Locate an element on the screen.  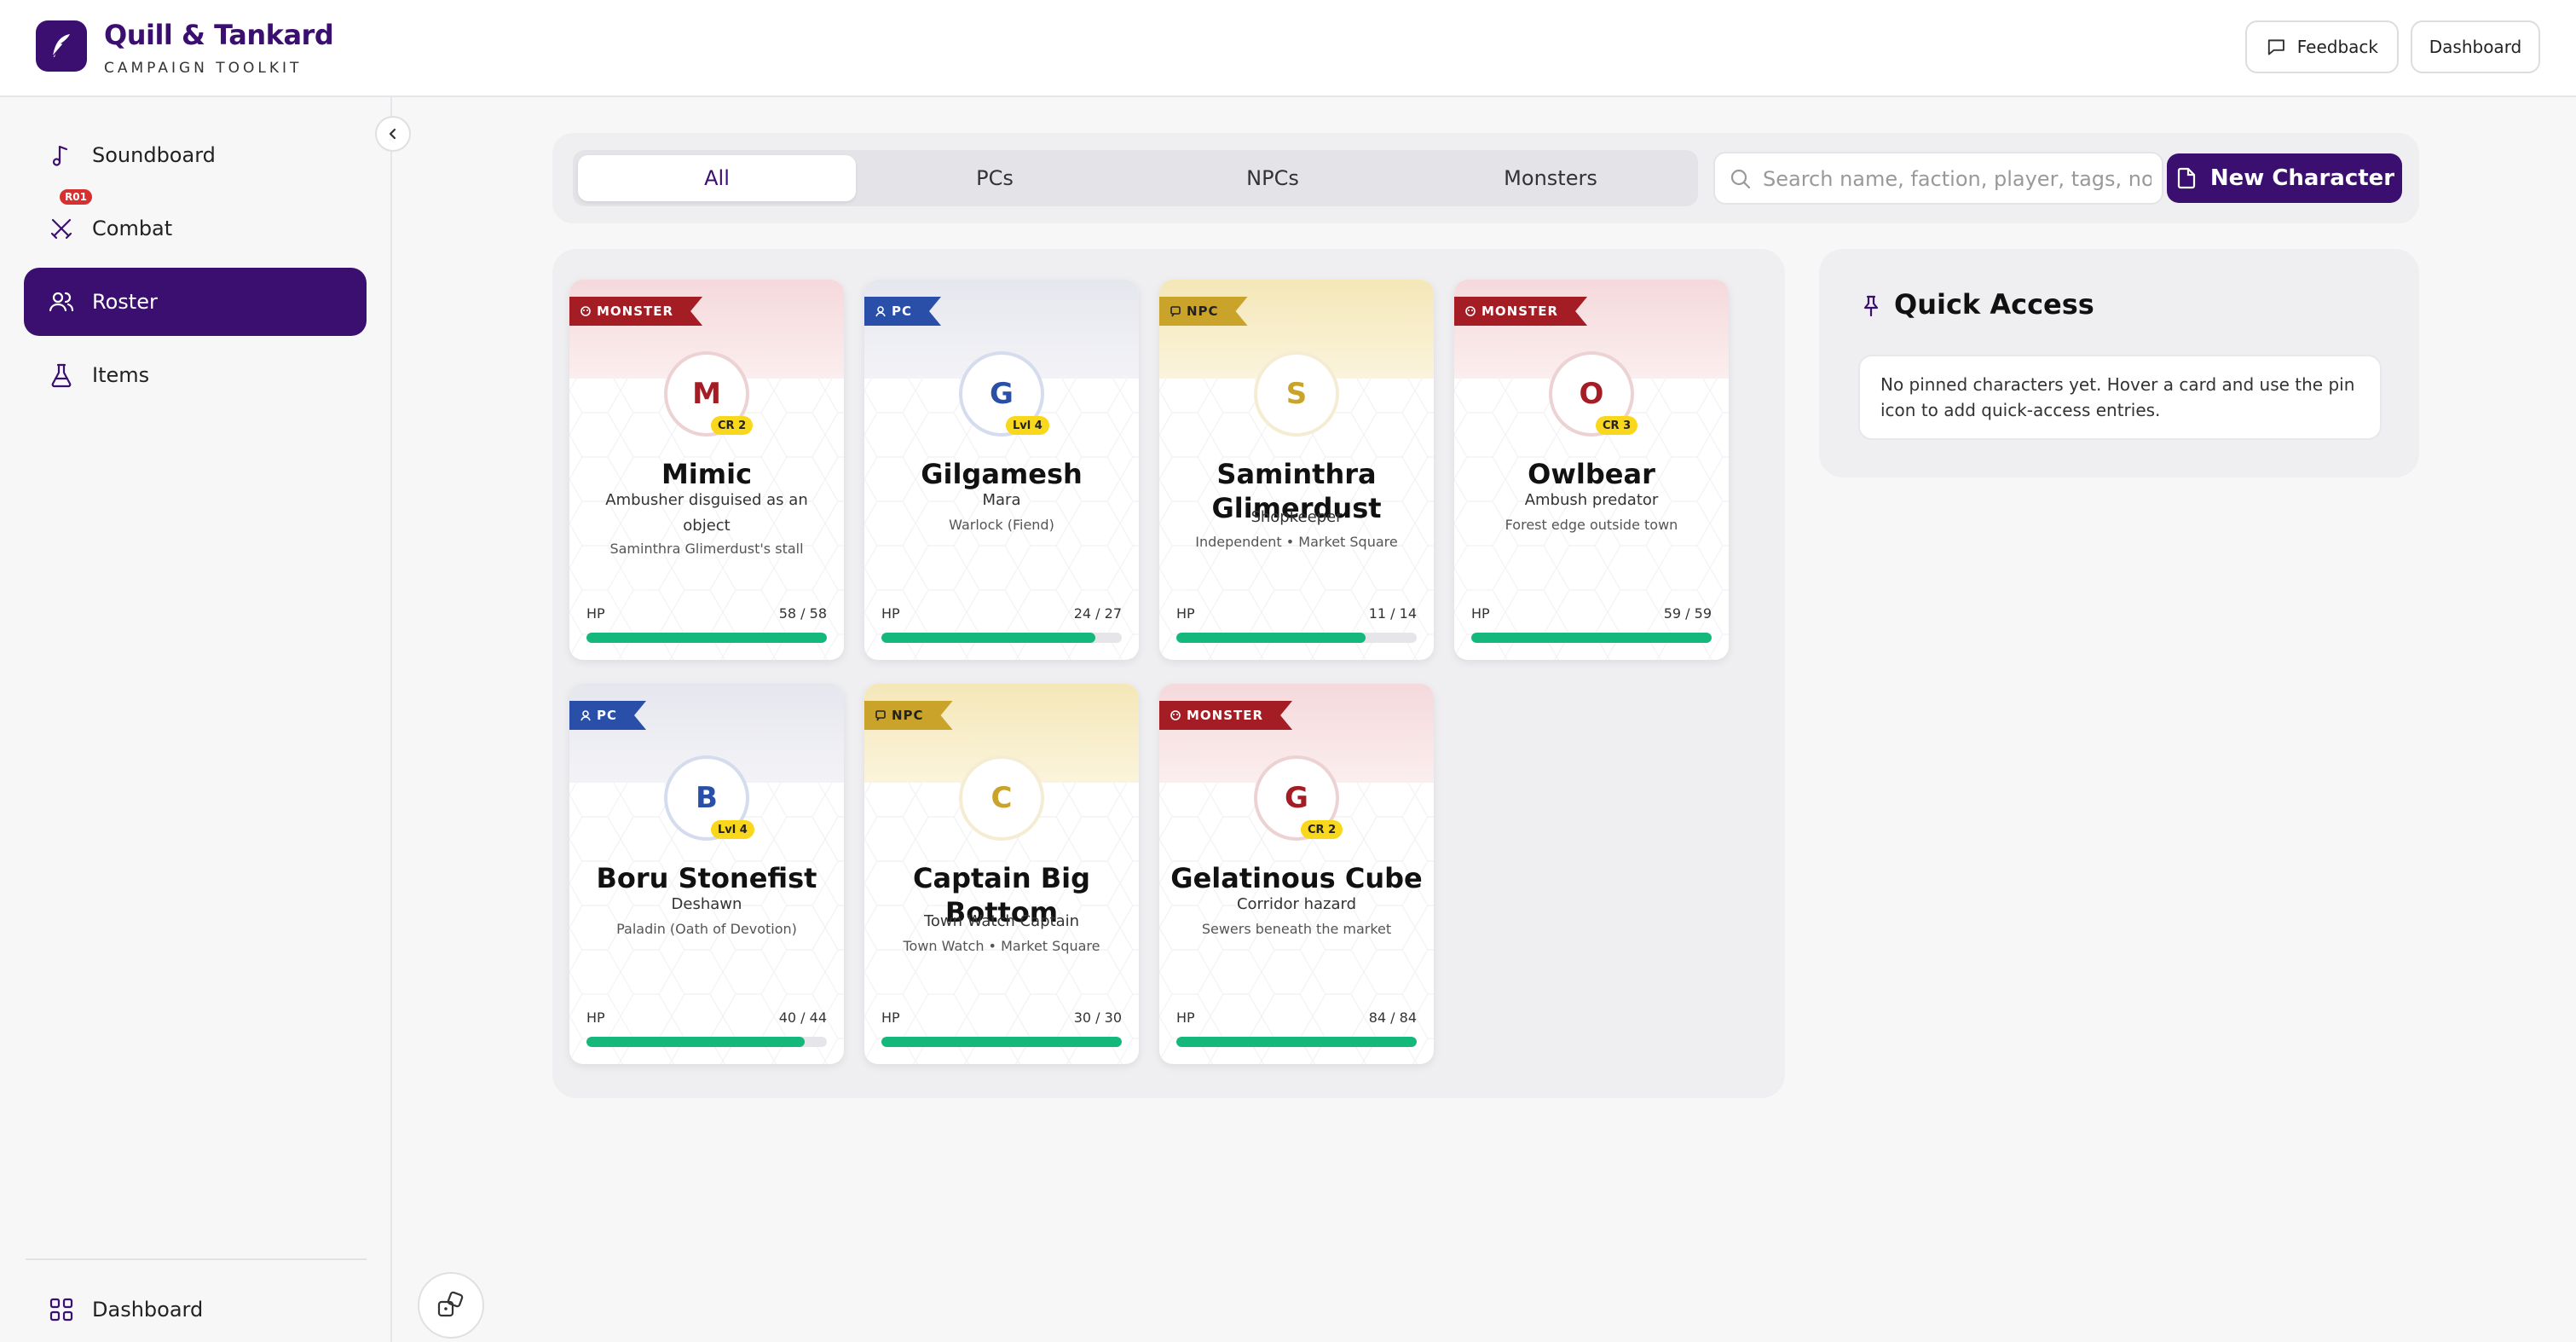
pin-icon is located at coordinates (1871, 306).